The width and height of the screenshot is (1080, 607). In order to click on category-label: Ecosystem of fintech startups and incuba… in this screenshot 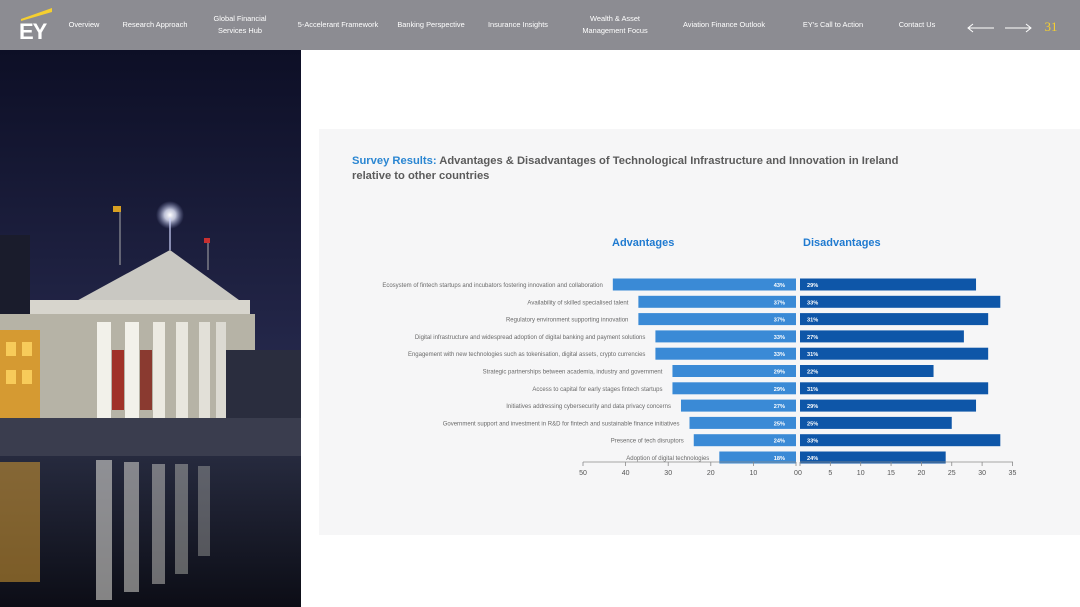, I will do `click(492, 286)`.